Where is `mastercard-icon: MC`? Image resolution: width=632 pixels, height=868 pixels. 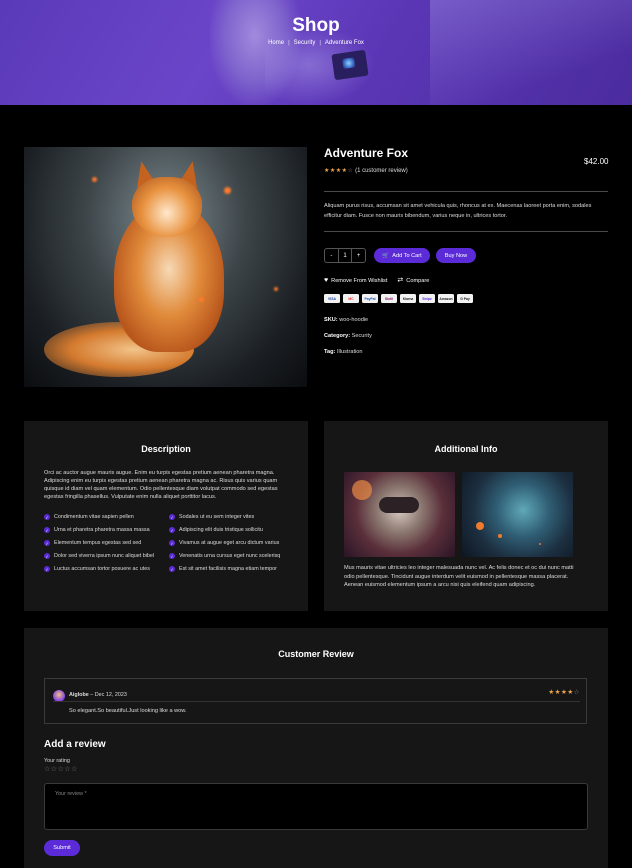
mastercard-icon: MC is located at coordinates (351, 298).